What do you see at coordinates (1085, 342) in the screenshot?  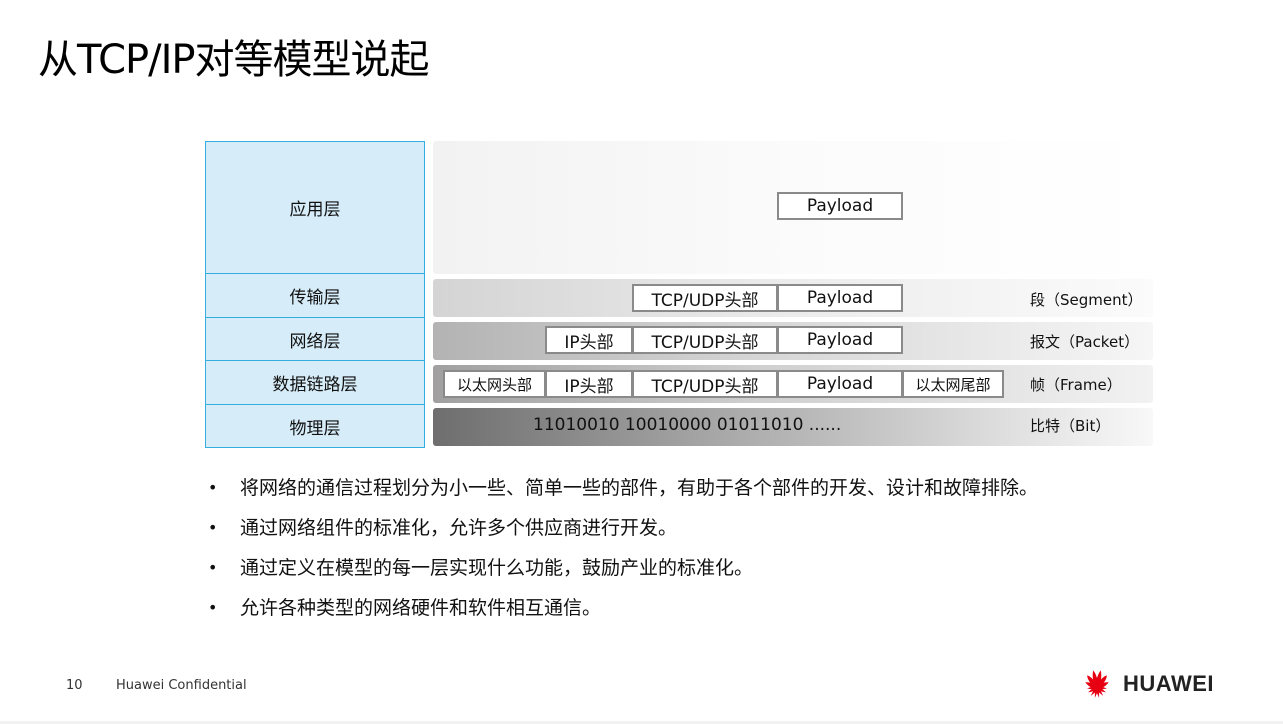 I see `packet-label: 报文（Packet）` at bounding box center [1085, 342].